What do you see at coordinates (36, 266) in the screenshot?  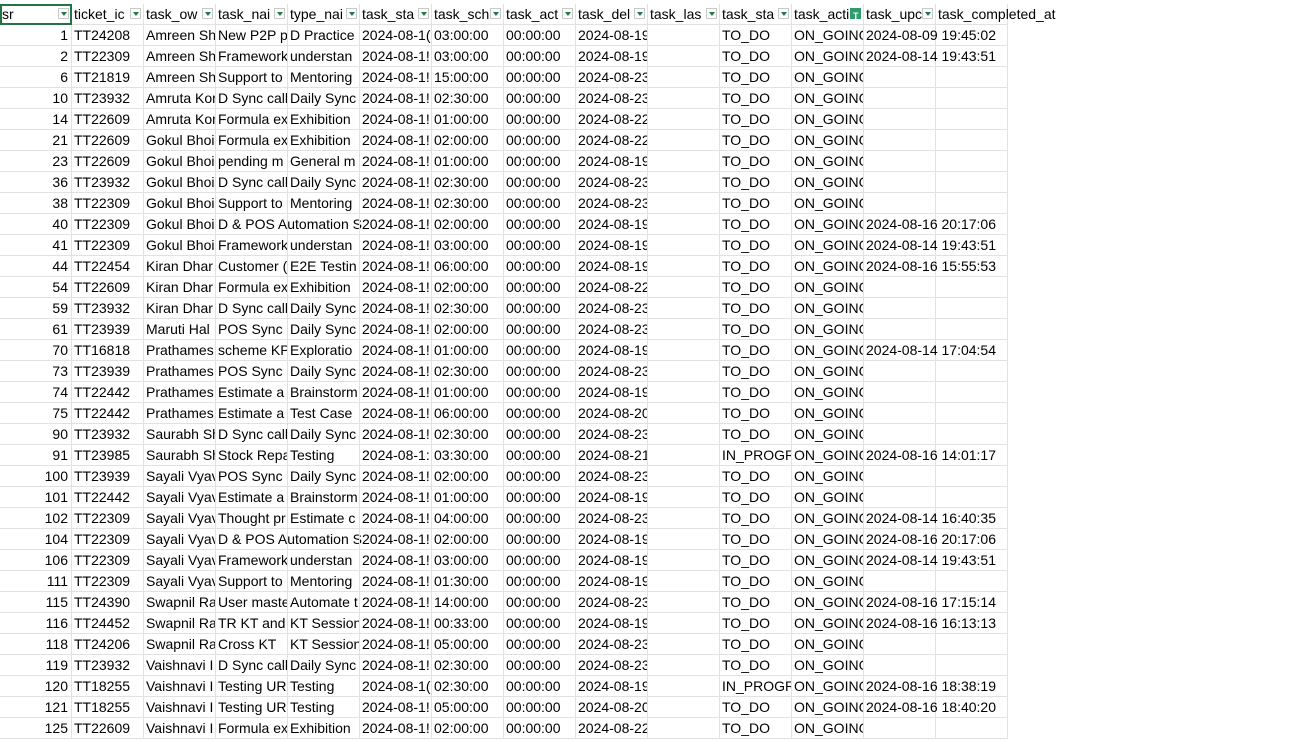 I see `cell-sr: 44` at bounding box center [36, 266].